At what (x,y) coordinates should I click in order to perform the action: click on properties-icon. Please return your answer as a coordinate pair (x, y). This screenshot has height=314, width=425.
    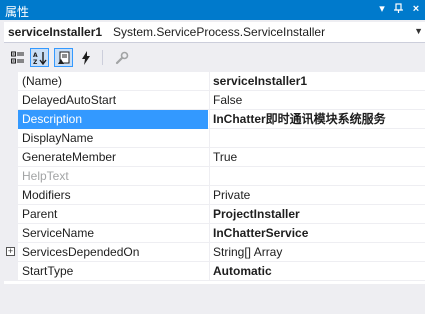
    Looking at the image, I should click on (63, 57).